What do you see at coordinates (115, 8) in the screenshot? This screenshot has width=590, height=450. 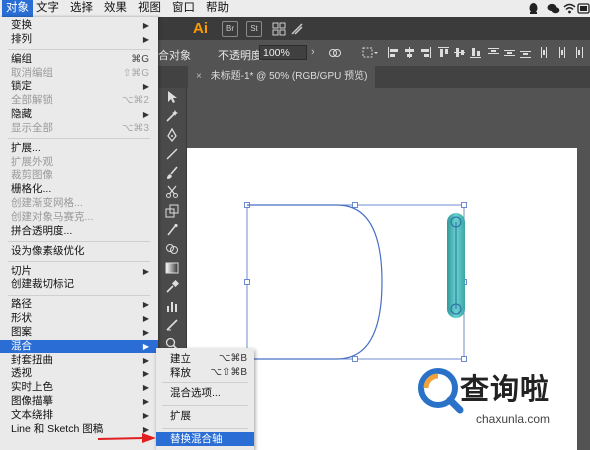 I see `menu-effect: 效果` at bounding box center [115, 8].